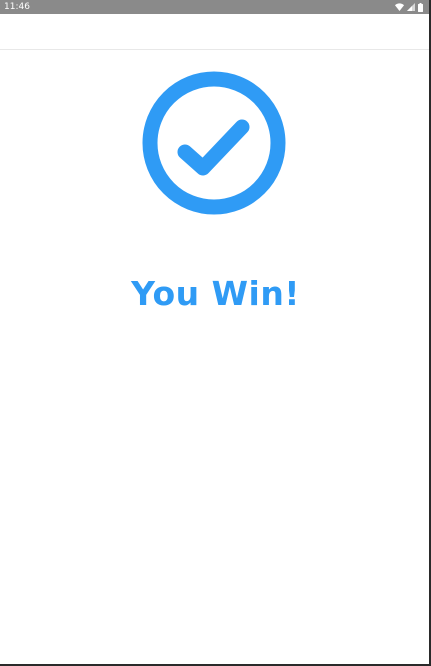 The height and width of the screenshot is (666, 431). What do you see at coordinates (420, 7) in the screenshot?
I see `battery-icon` at bounding box center [420, 7].